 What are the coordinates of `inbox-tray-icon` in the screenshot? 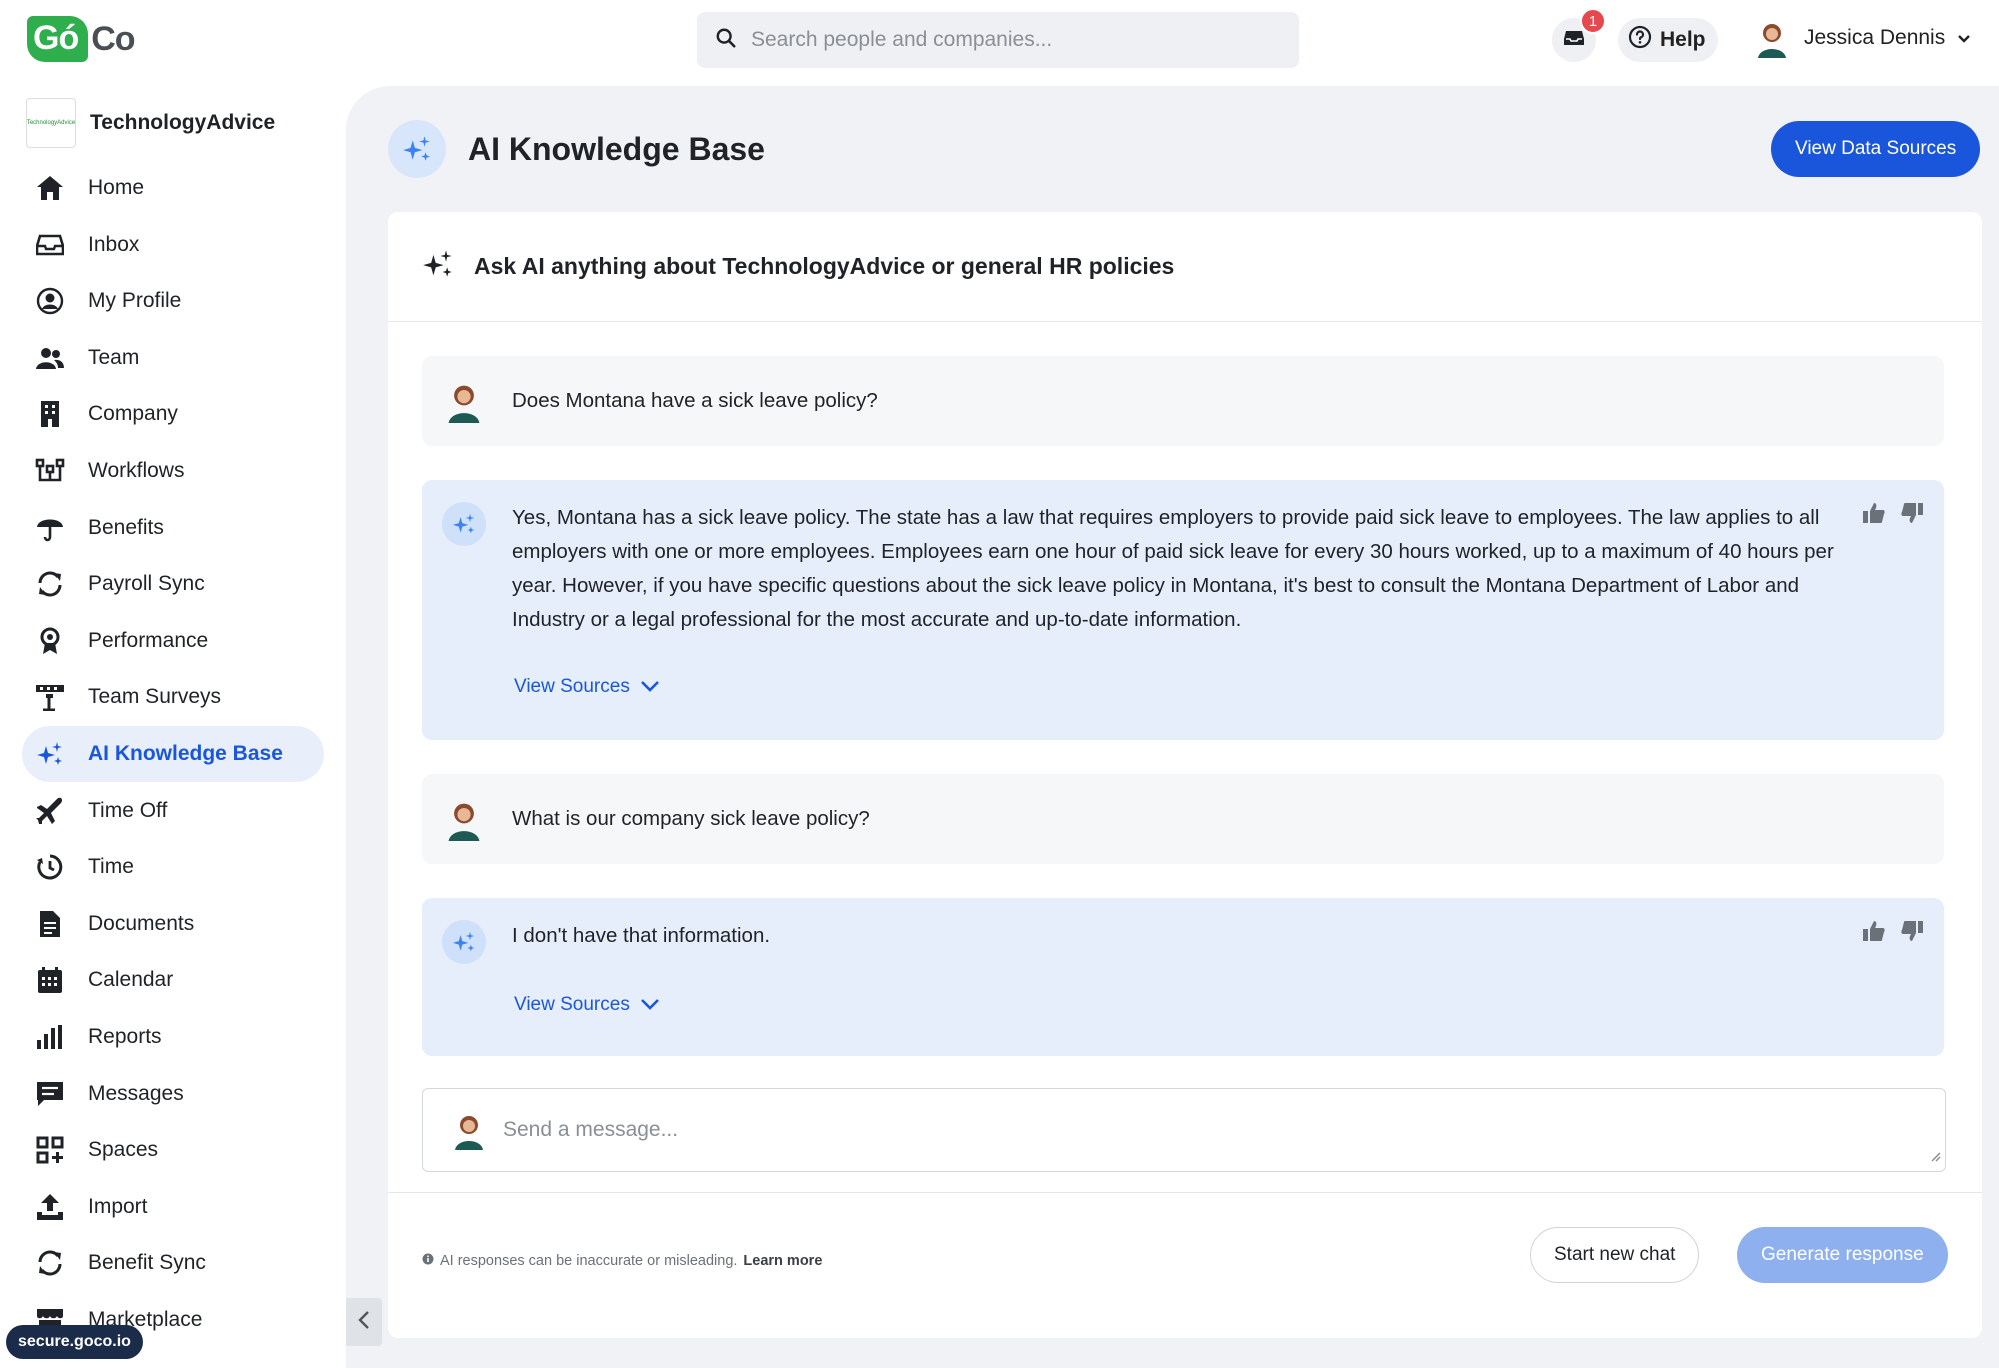 It's located at (1574, 40).